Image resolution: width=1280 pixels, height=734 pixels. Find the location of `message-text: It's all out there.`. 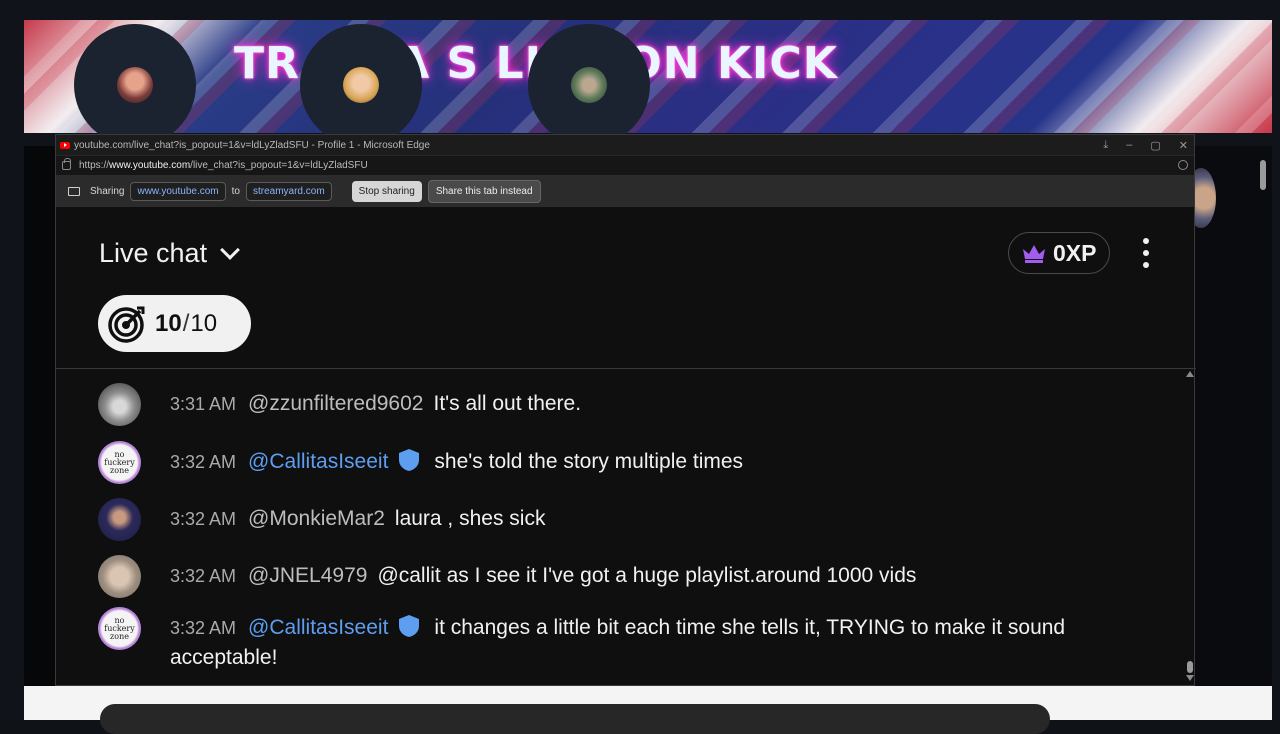

message-text: It's all out there. is located at coordinates (507, 403).